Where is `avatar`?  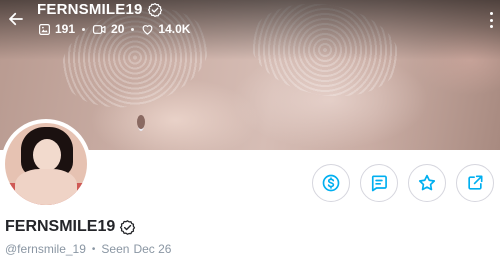
avatar is located at coordinates (46, 164).